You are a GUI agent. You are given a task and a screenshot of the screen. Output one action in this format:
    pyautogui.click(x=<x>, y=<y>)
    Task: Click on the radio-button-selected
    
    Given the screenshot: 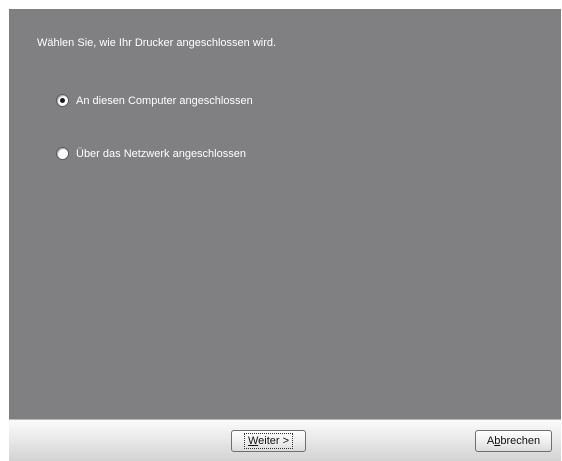 What is the action you would take?
    pyautogui.click(x=62, y=100)
    